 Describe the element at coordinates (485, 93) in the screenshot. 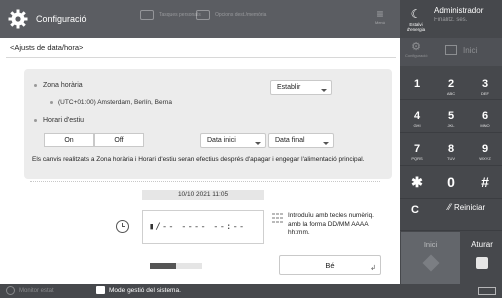

I see `key-letters: DEF` at that location.